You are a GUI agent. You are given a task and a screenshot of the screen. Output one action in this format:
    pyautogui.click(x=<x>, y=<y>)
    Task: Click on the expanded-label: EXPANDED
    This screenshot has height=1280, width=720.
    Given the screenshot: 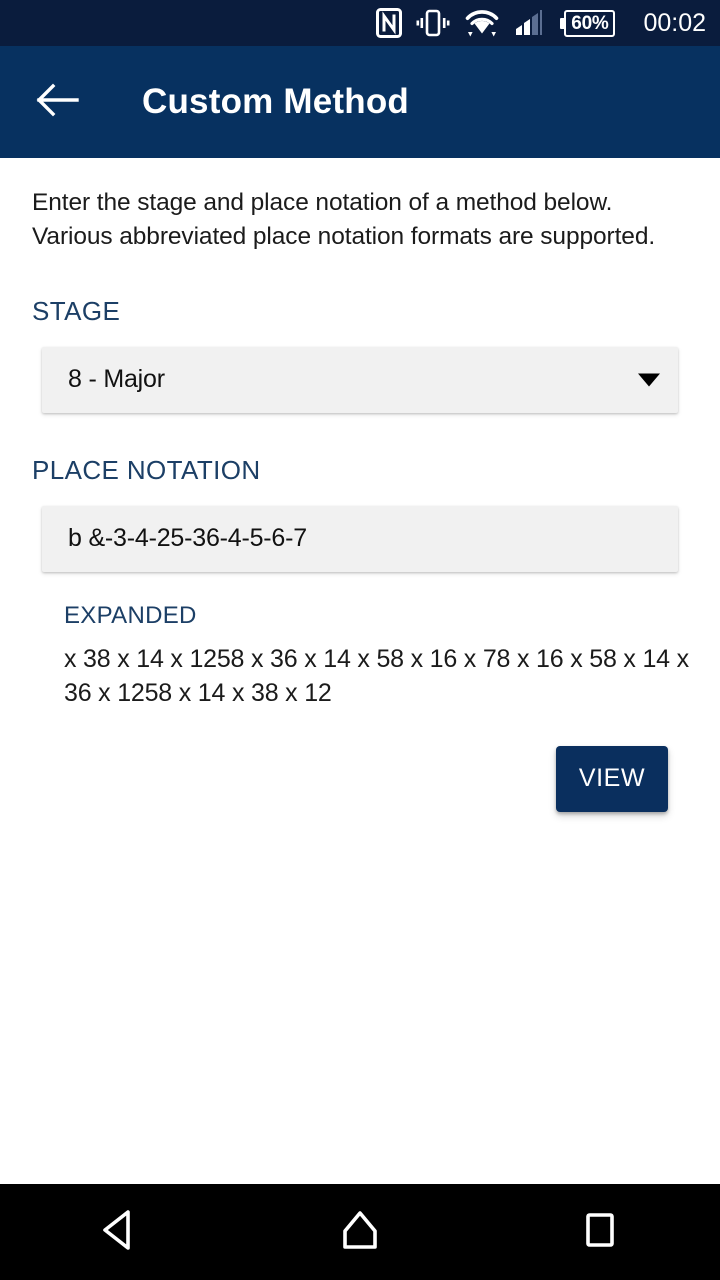 What is the action you would take?
    pyautogui.click(x=130, y=615)
    